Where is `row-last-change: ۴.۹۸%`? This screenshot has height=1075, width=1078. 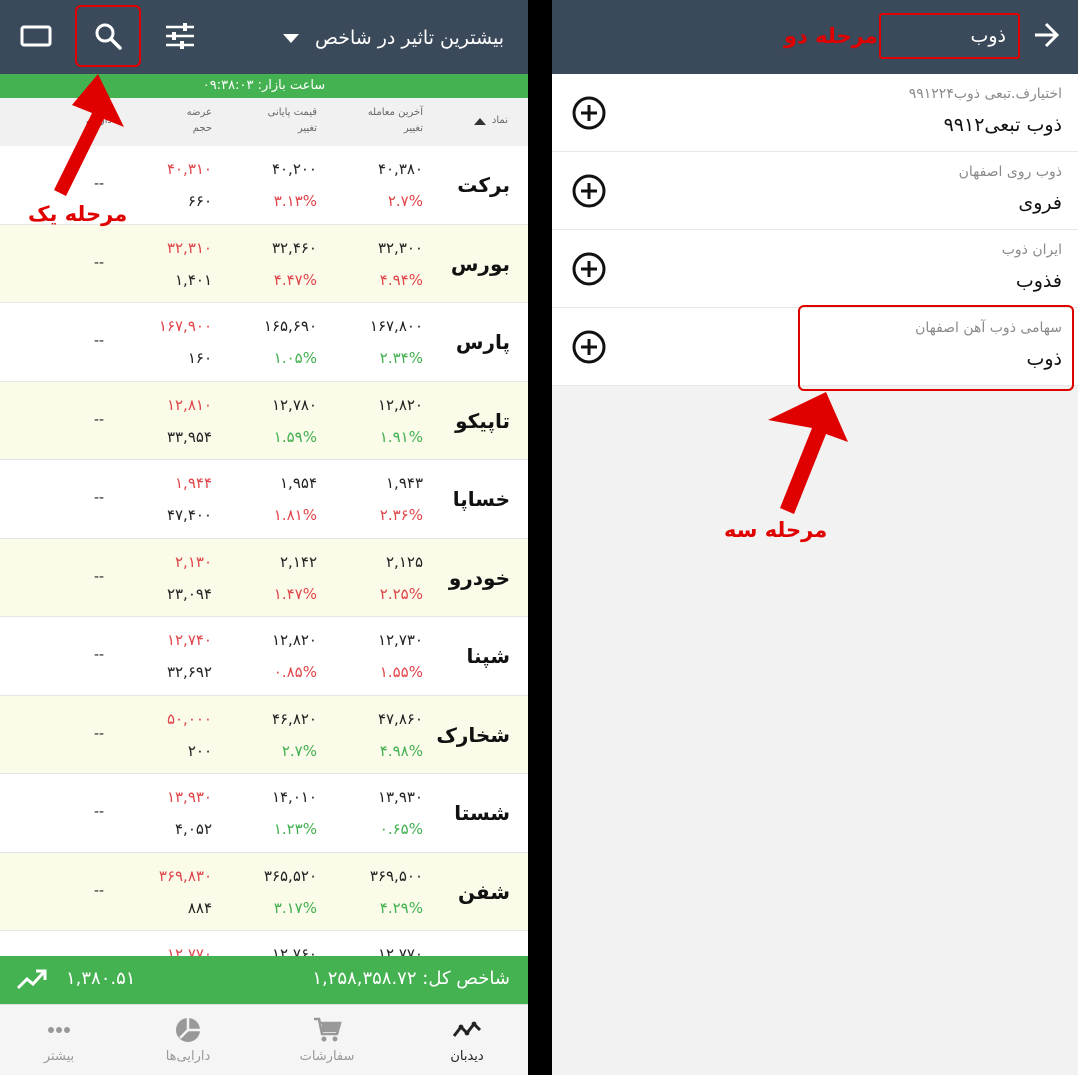
row-last-change: ۴.۹۸% is located at coordinates (401, 750).